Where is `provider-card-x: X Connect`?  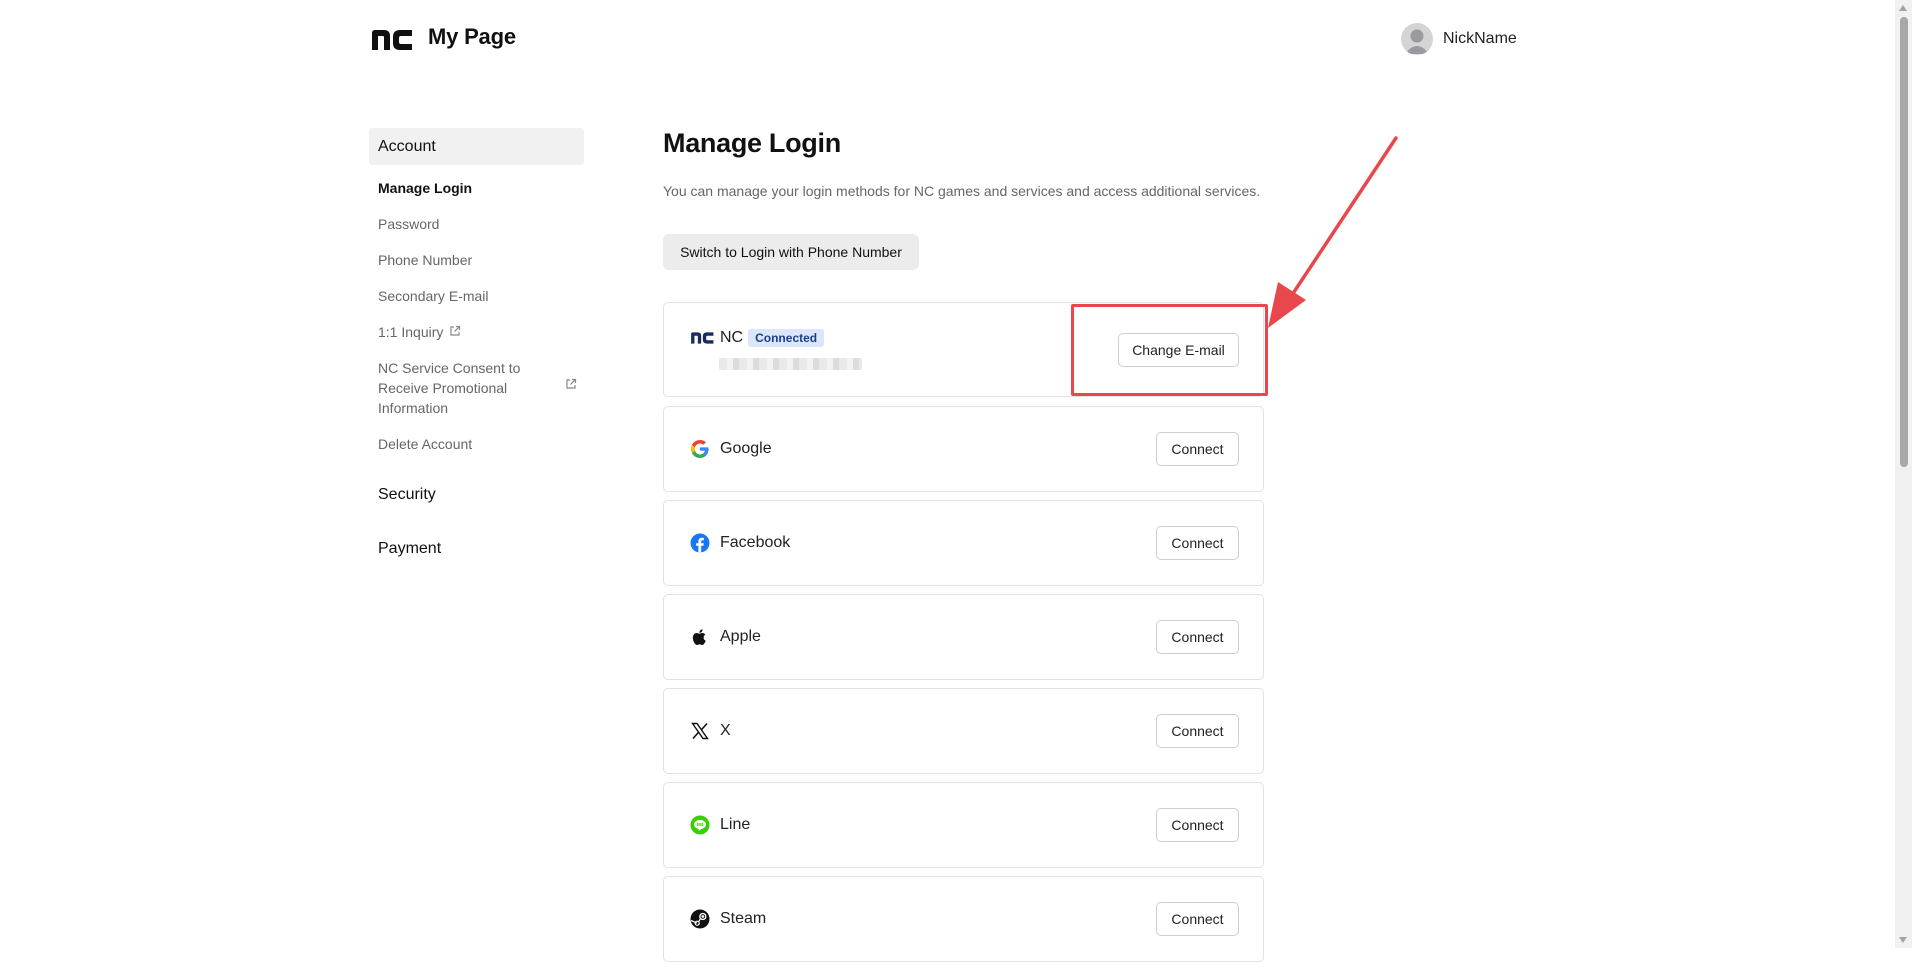
provider-card-x: X Connect is located at coordinates (963, 731).